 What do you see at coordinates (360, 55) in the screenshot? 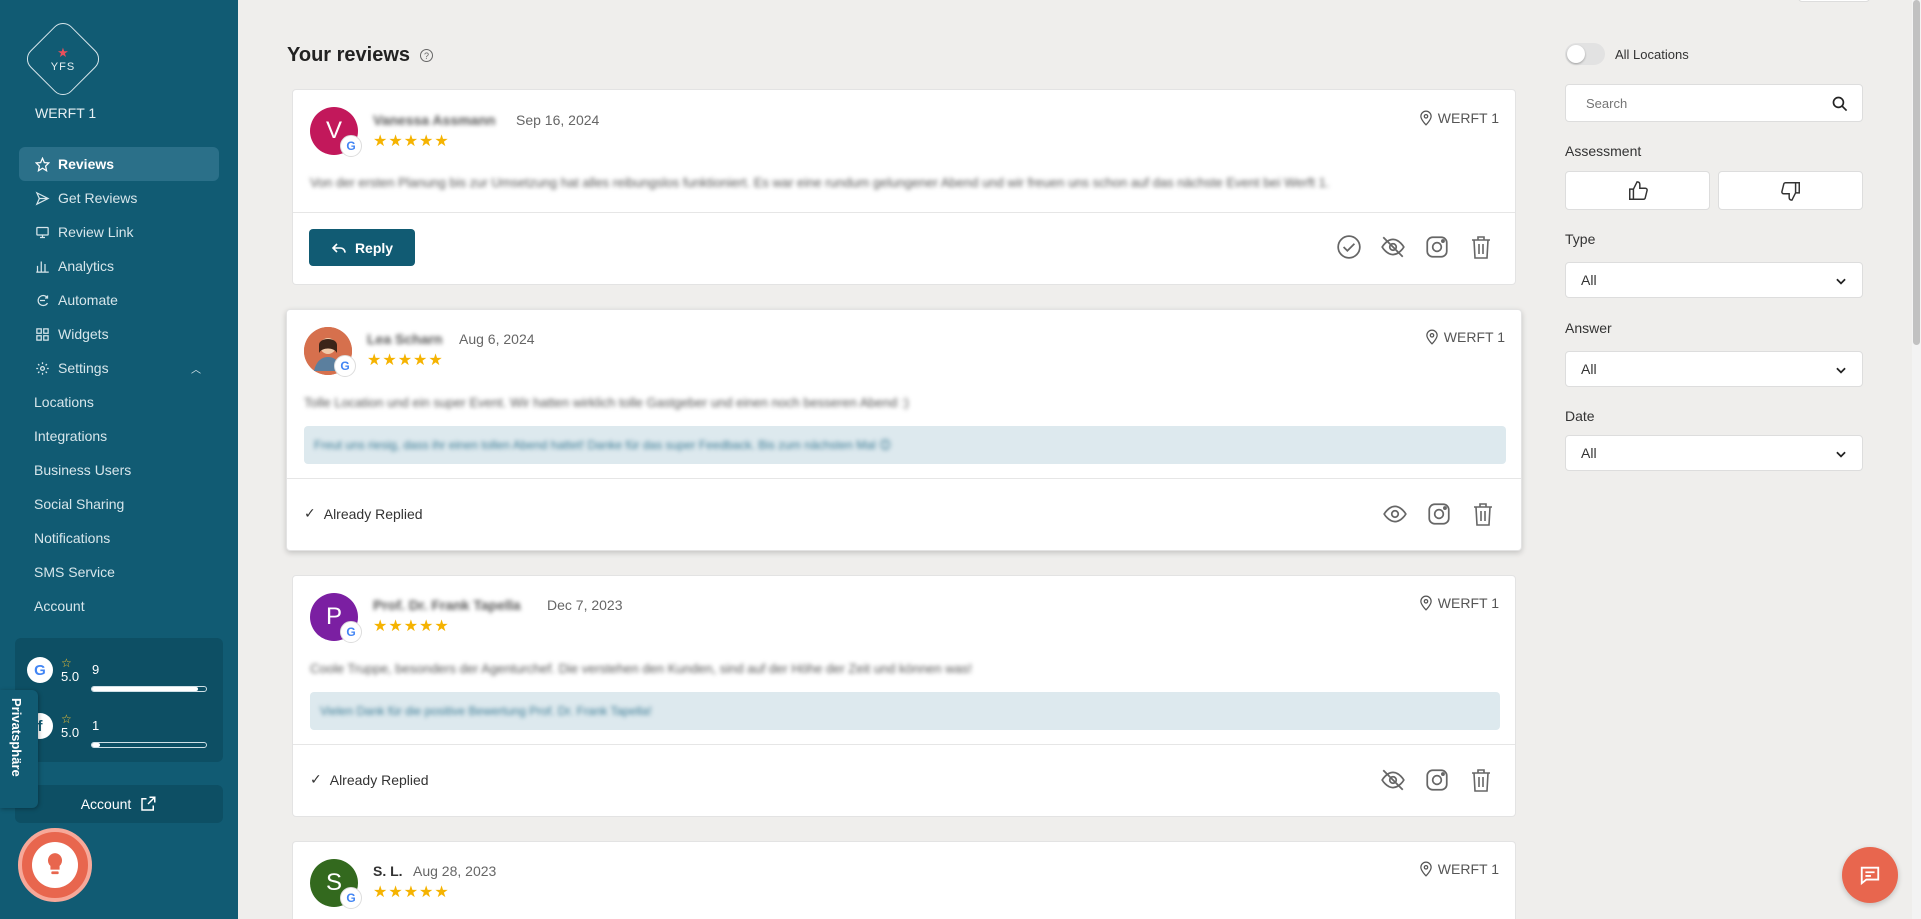
I see `page-title: Your reviews ?` at bounding box center [360, 55].